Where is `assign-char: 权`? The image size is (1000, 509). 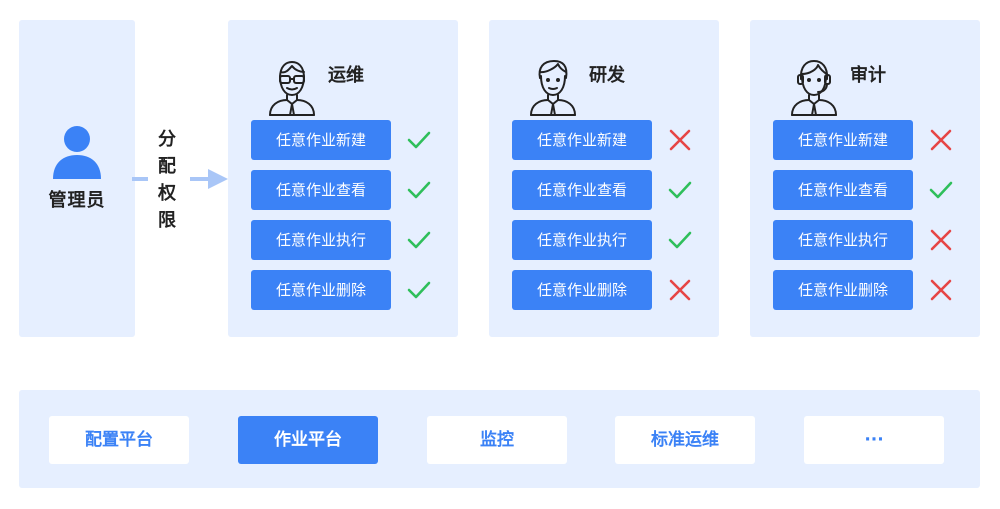
assign-char: 权 is located at coordinates (167, 193).